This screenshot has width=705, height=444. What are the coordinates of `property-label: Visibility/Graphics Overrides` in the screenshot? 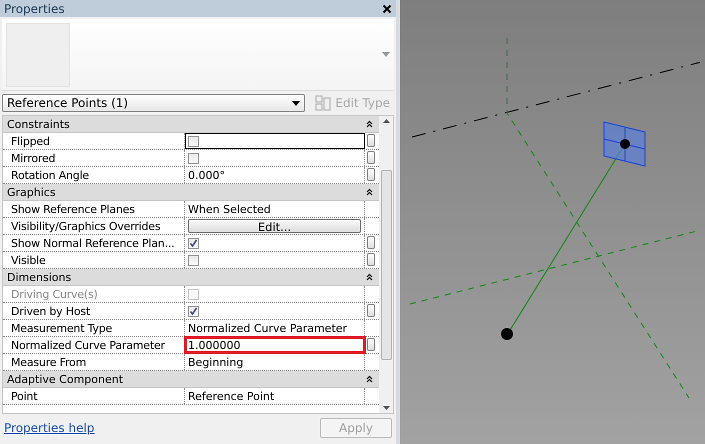 It's located at (94, 226).